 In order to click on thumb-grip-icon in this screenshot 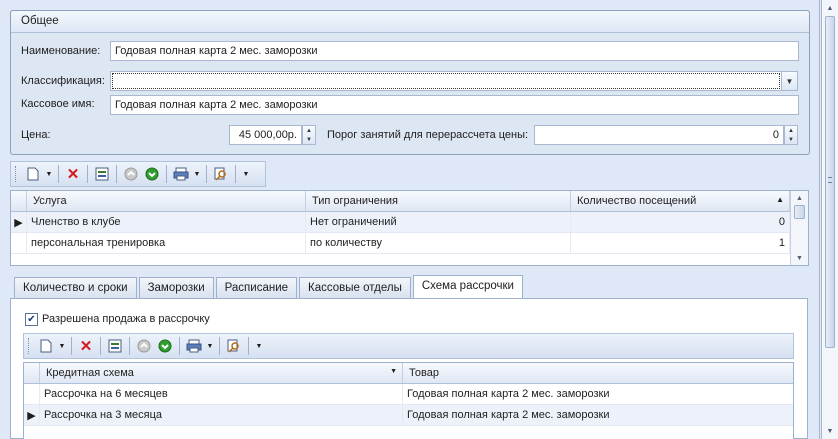, I will do `click(830, 180)`.